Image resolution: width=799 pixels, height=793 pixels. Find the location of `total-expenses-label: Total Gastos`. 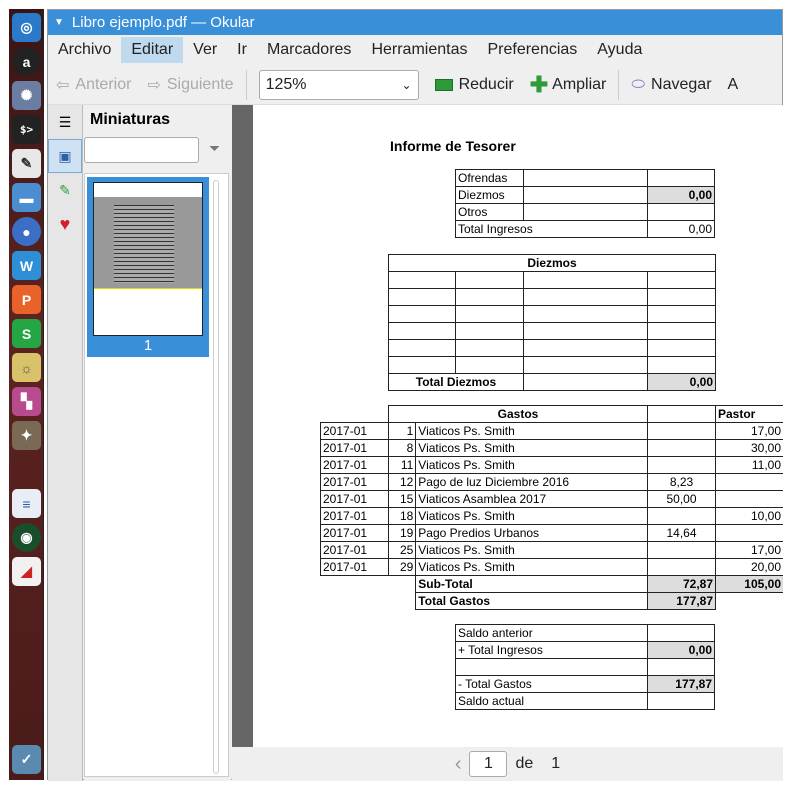

total-expenses-label: Total Gastos is located at coordinates (531, 601).